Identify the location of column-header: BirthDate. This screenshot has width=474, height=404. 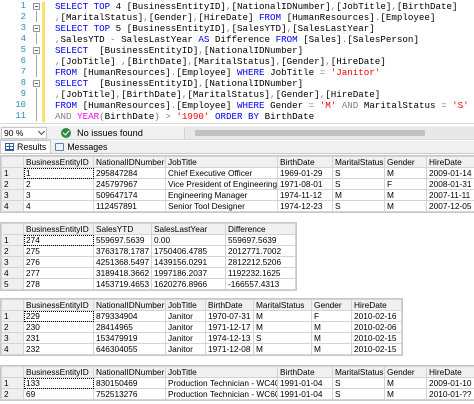
(229, 305).